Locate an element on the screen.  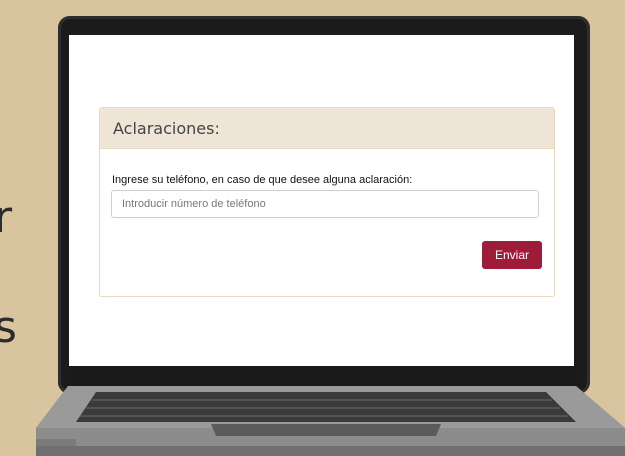
laptop-base is located at coordinates (330, 421).